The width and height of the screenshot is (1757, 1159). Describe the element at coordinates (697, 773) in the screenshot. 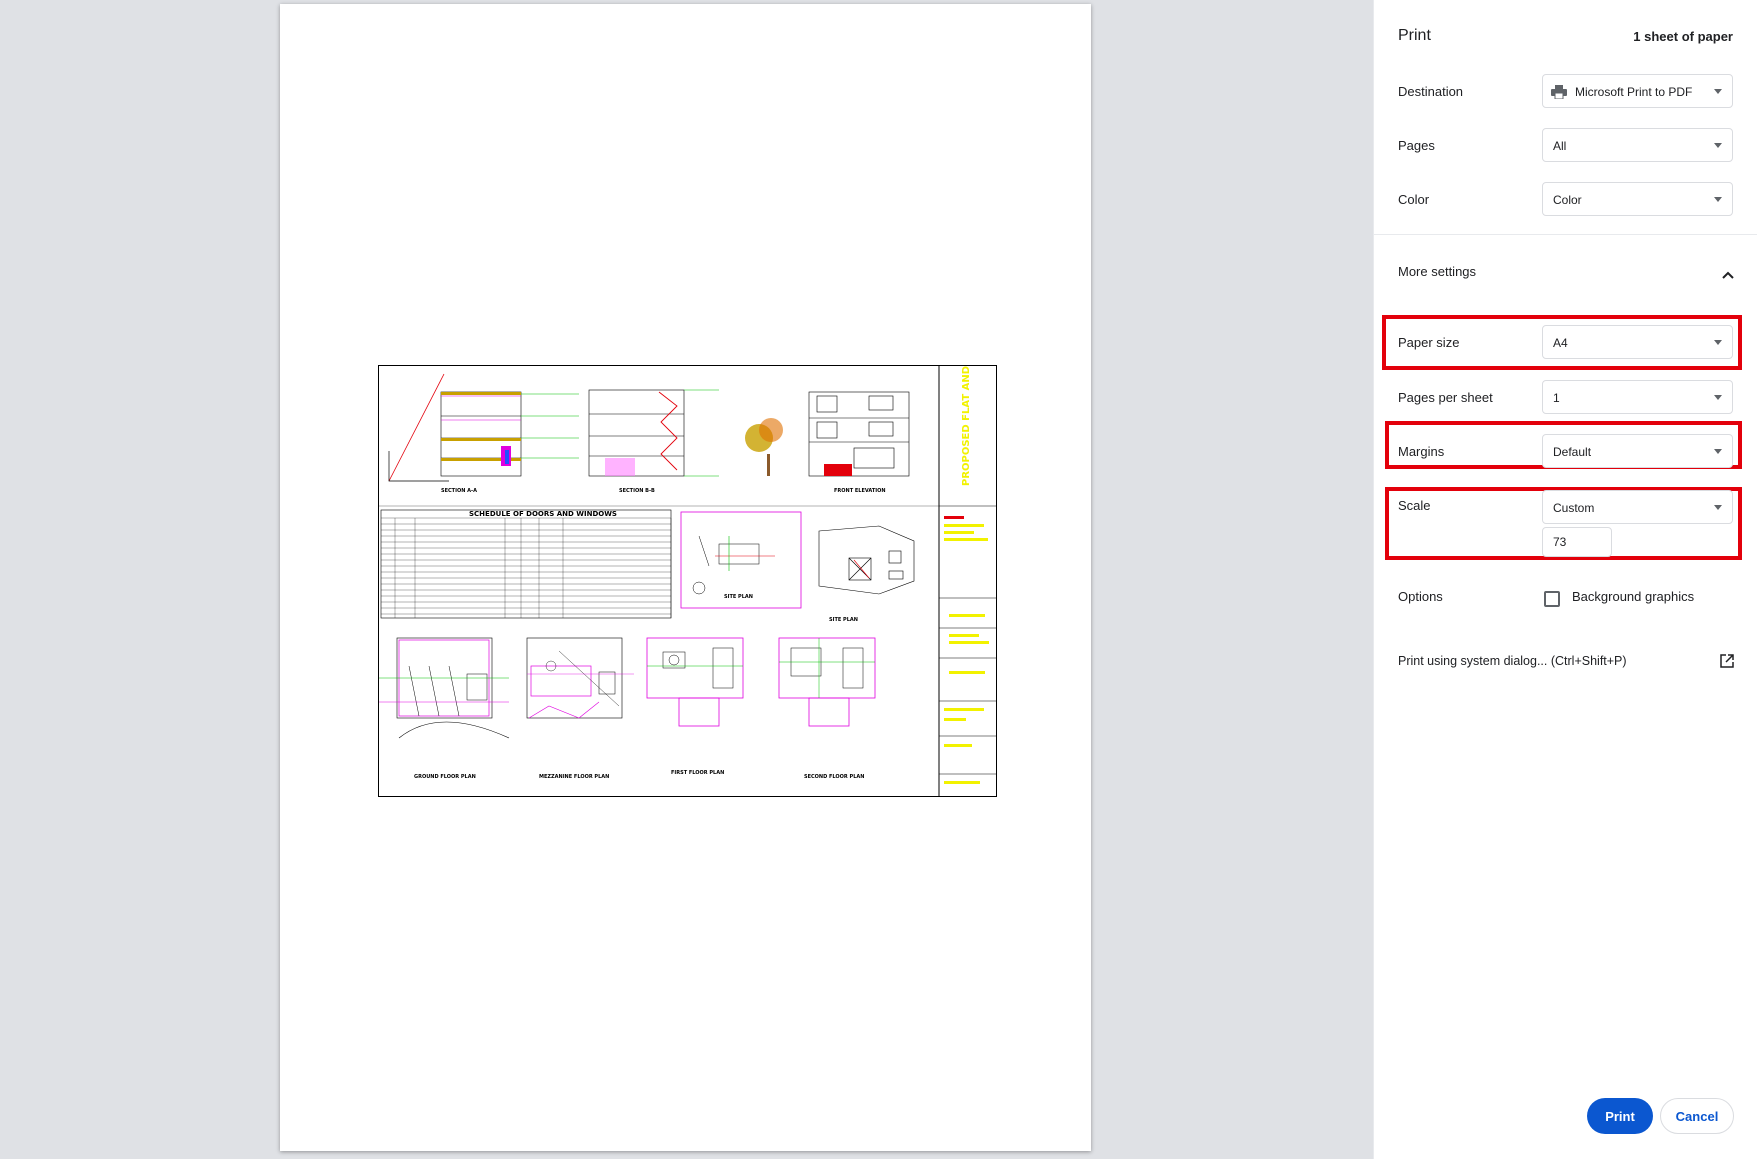

I see `first-floor-label: FIRST FLOOR PLAN` at that location.